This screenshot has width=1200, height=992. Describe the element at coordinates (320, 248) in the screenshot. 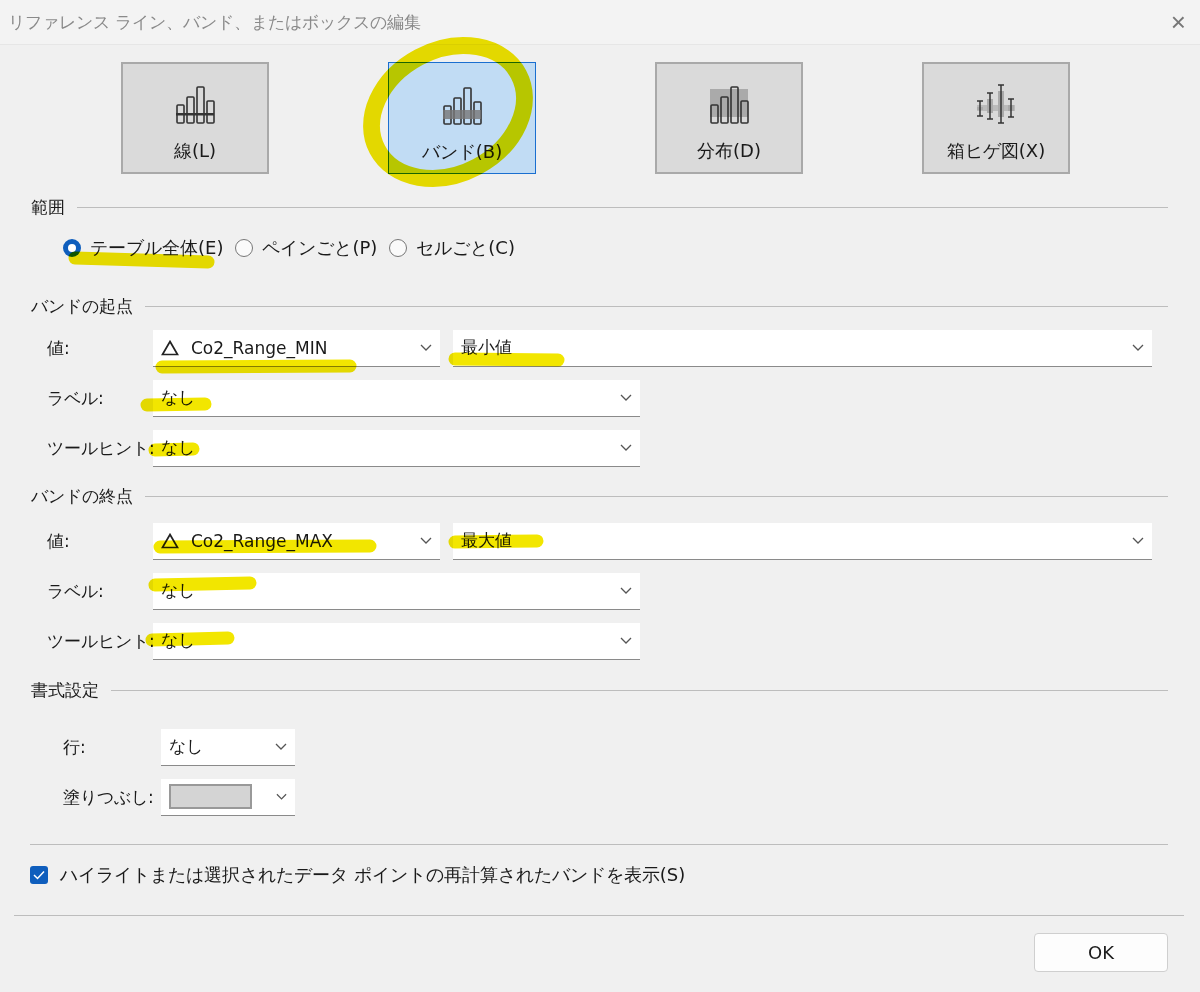

I see `radio-label: ペインごと(P)` at that location.